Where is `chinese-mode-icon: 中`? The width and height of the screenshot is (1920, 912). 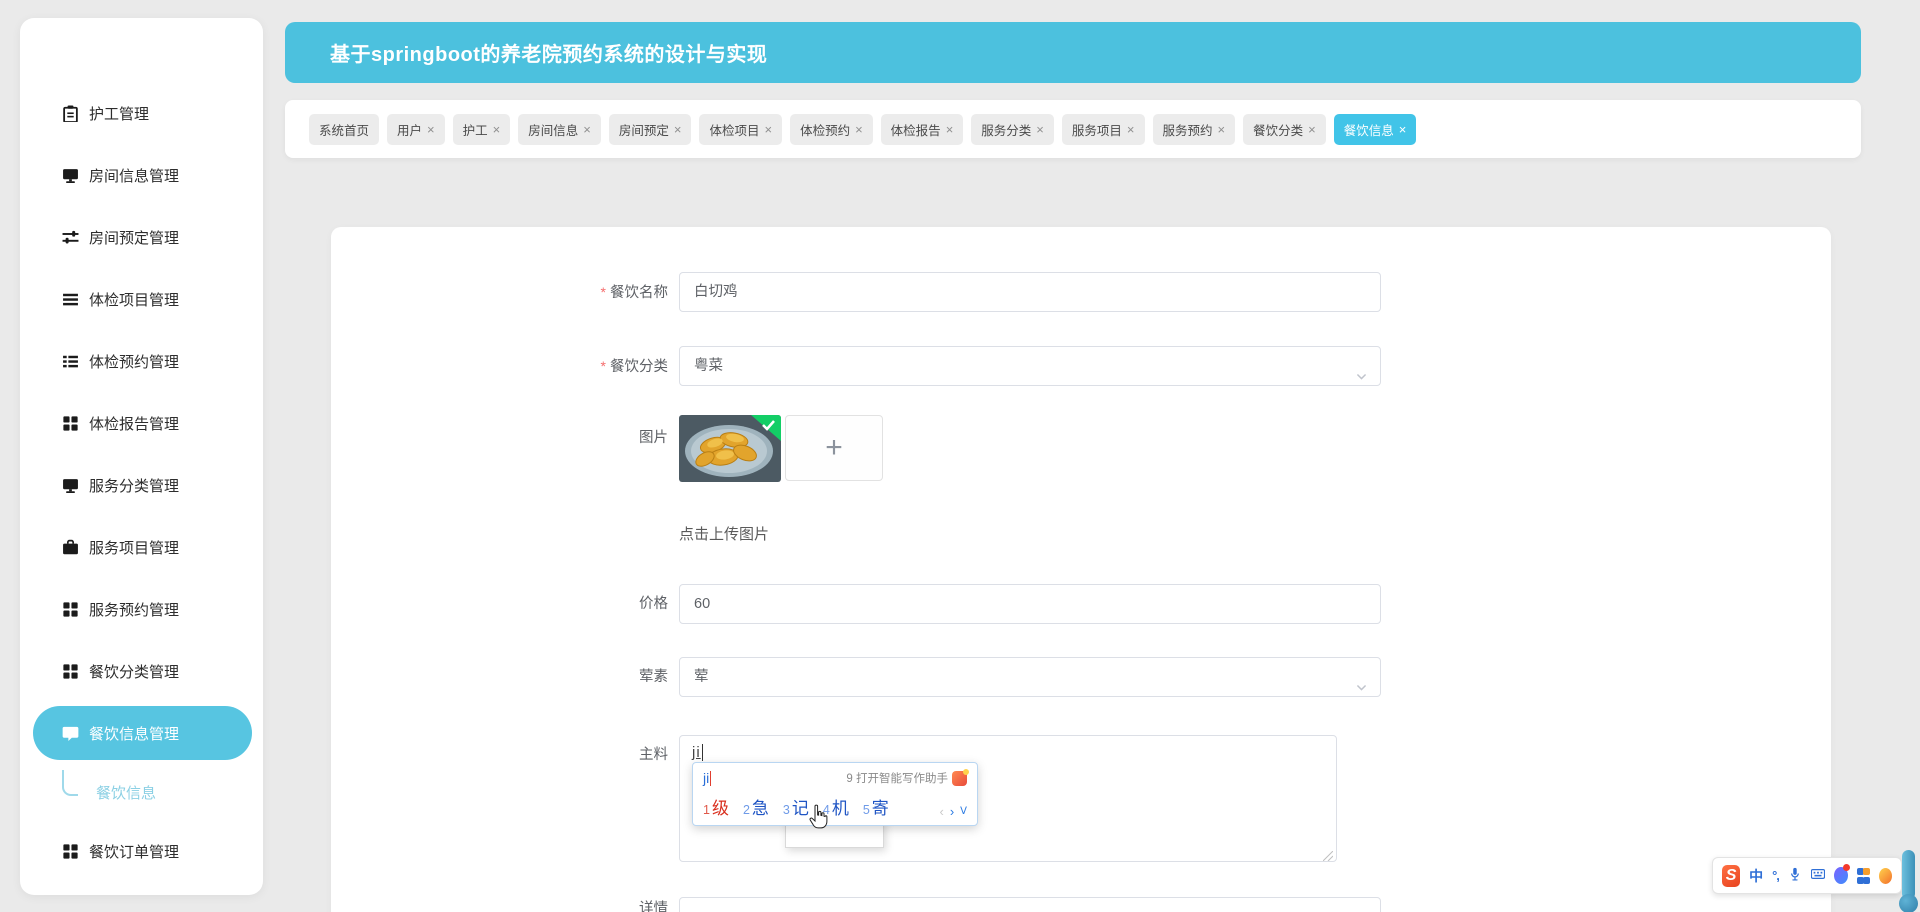 chinese-mode-icon: 中 is located at coordinates (1756, 876).